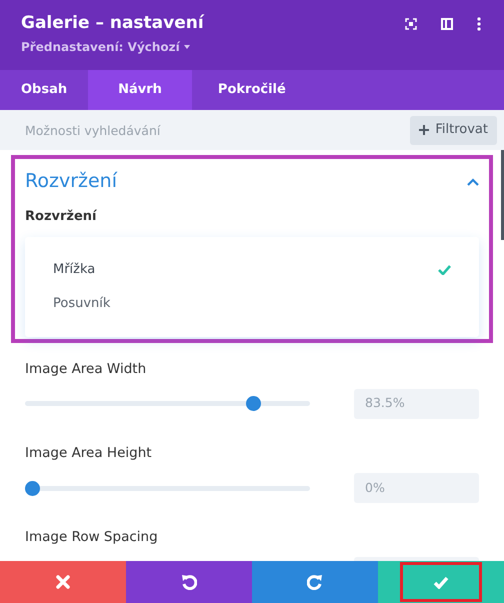  I want to click on save-button, so click(441, 582).